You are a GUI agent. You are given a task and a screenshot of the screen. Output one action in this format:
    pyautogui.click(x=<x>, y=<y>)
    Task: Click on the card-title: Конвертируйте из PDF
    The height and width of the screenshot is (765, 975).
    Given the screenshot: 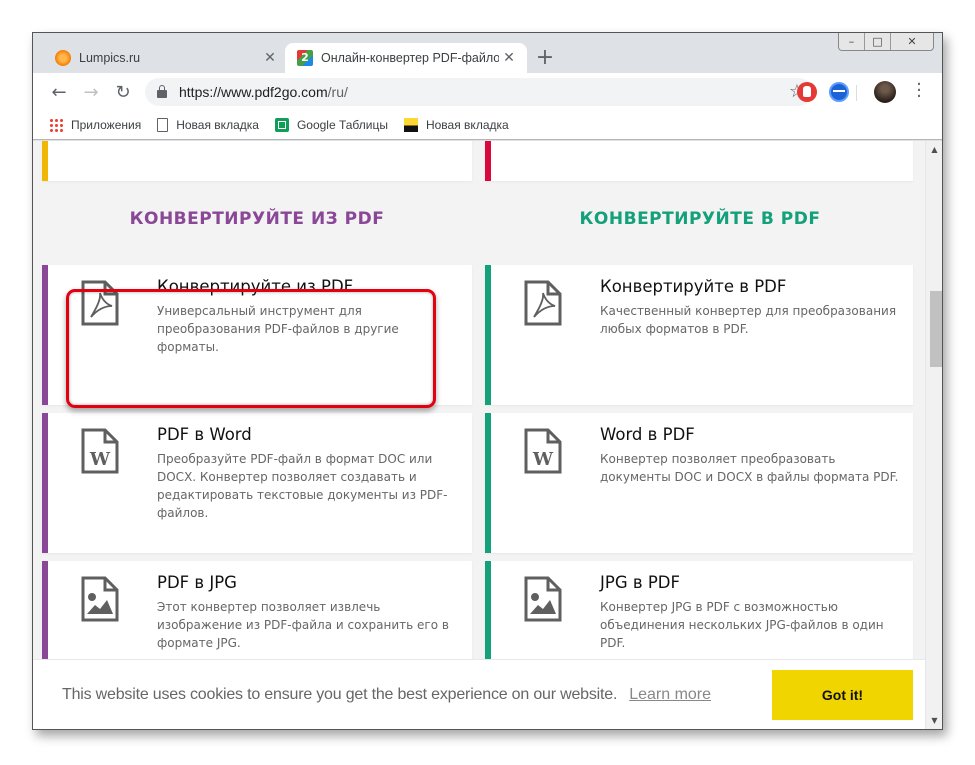 What is the action you would take?
    pyautogui.click(x=255, y=286)
    